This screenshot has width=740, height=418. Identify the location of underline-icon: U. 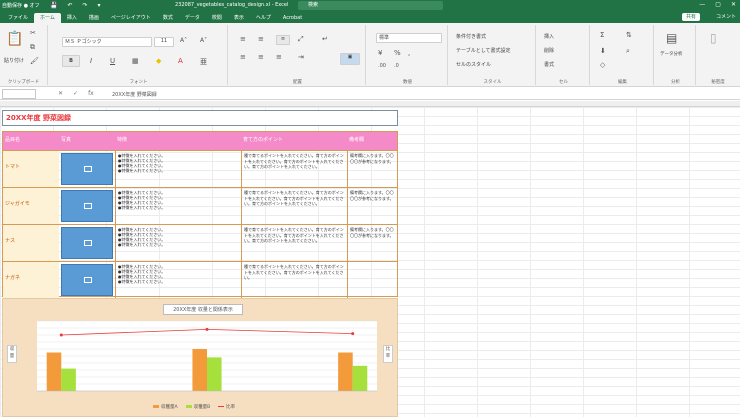
(112, 61).